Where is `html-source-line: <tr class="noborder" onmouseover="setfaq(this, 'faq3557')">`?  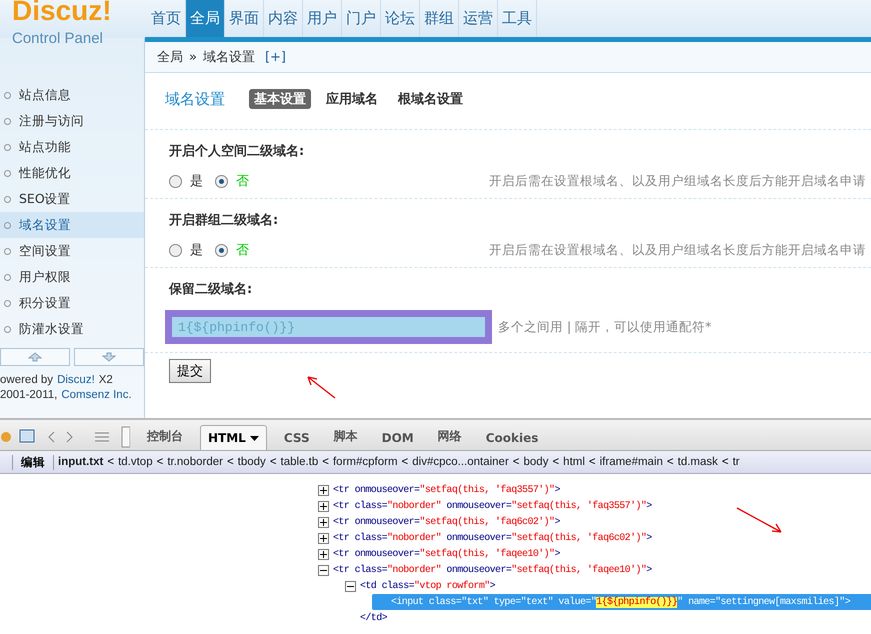
html-source-line: <tr class="noborder" onmouseover="setfaq(this, 'faq3557')"> is located at coordinates (492, 506).